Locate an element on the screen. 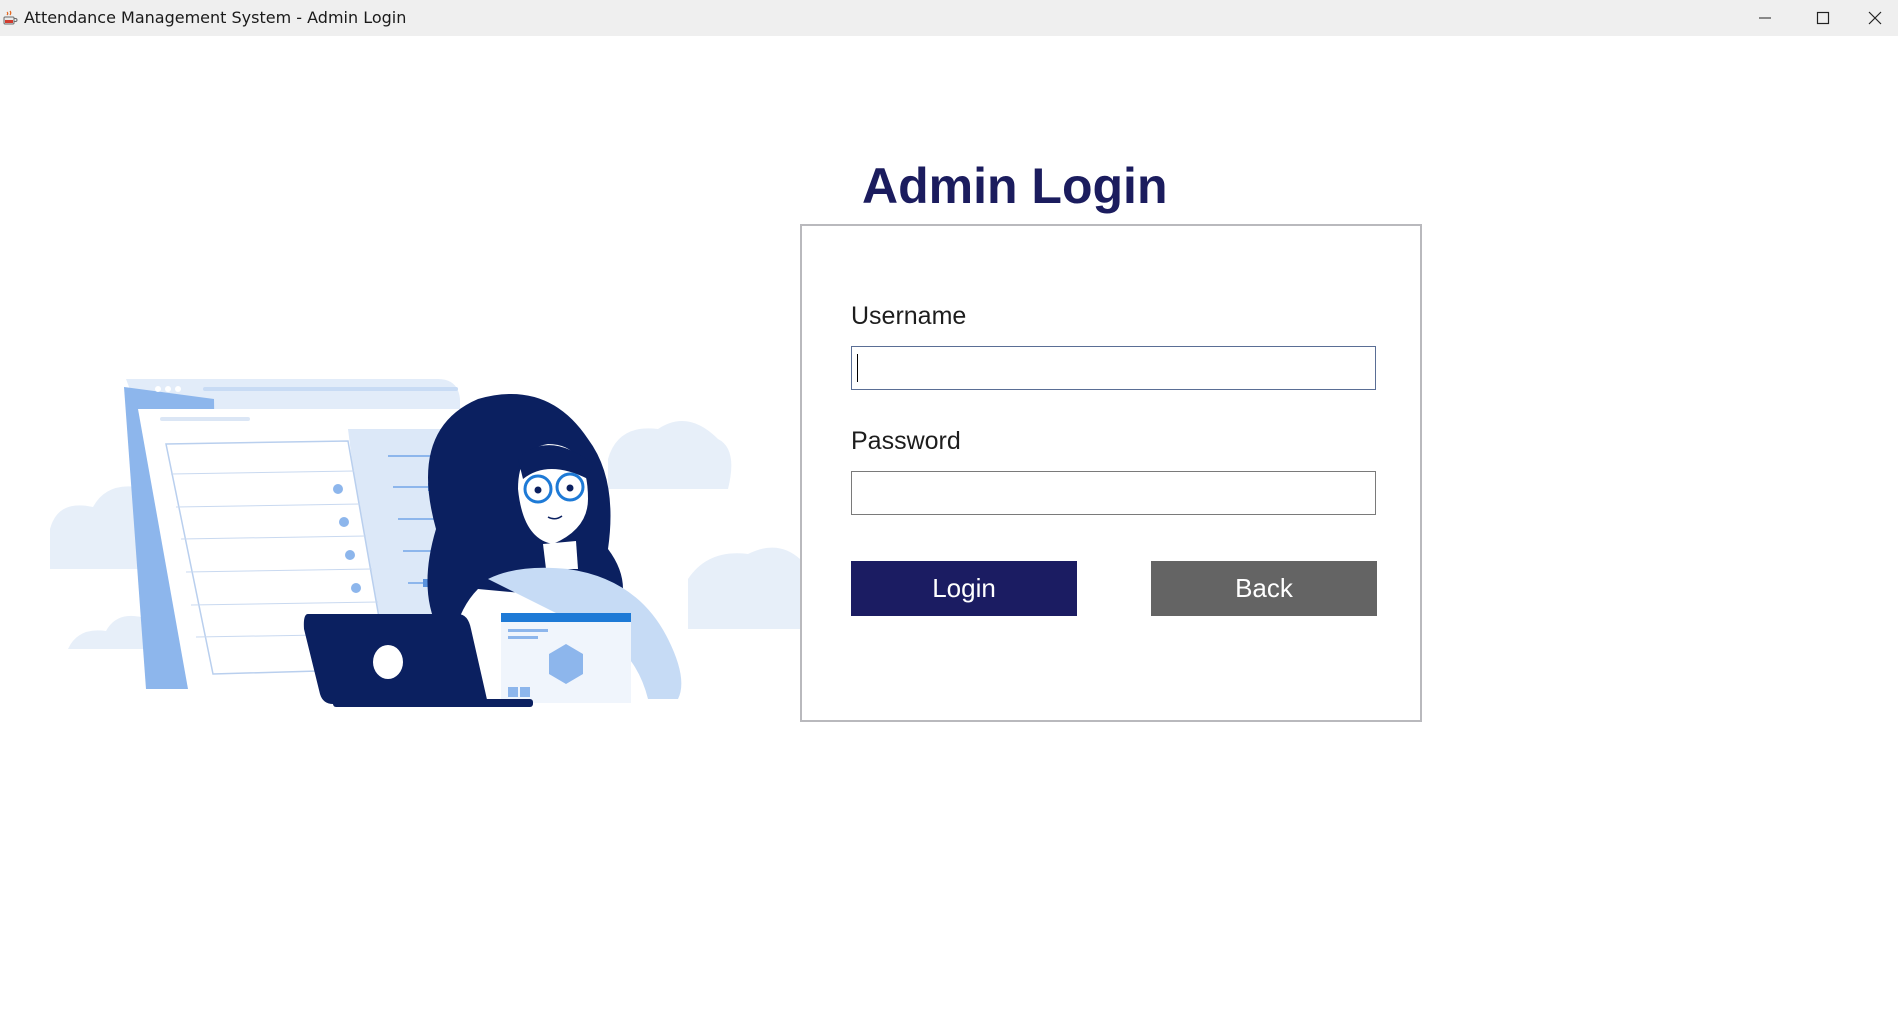  text-cursor is located at coordinates (857, 368).